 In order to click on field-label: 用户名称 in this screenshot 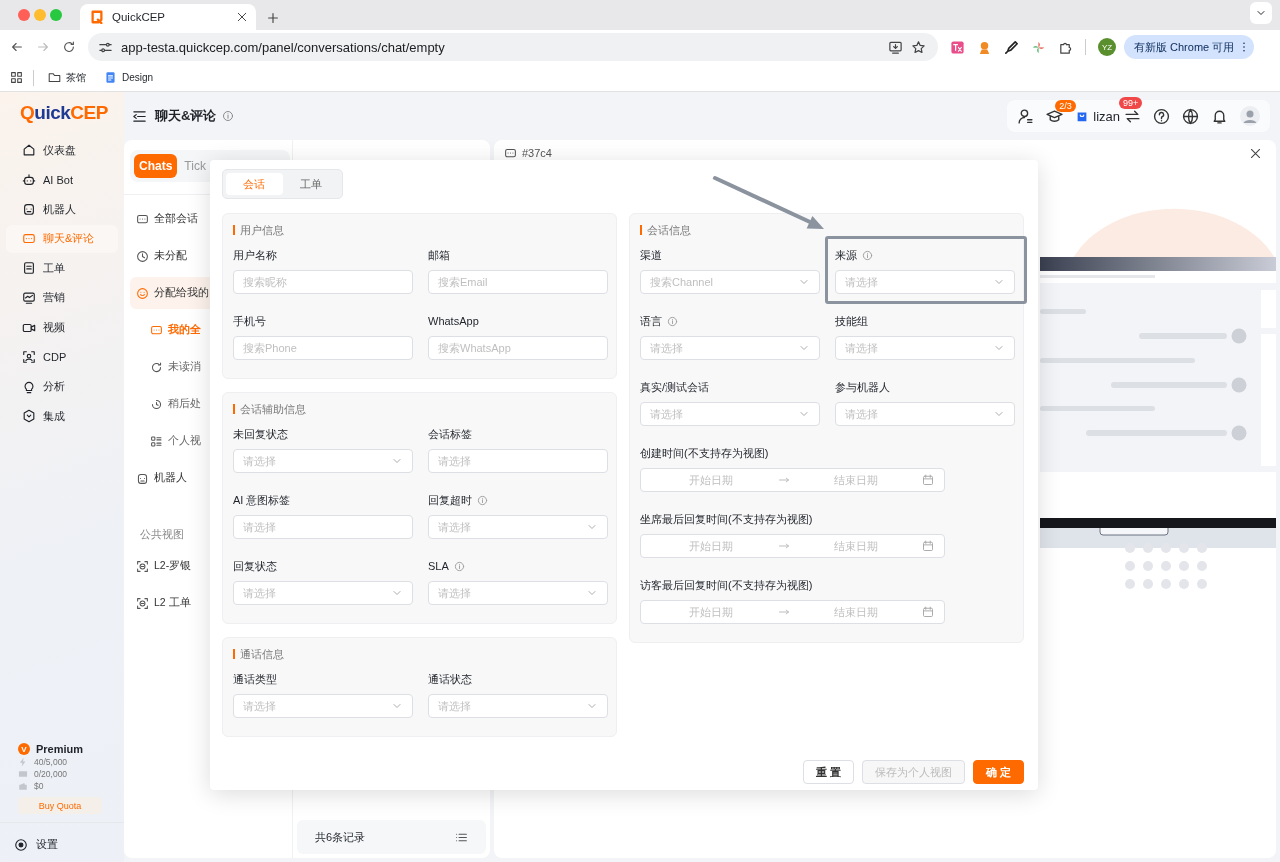, I will do `click(255, 255)`.